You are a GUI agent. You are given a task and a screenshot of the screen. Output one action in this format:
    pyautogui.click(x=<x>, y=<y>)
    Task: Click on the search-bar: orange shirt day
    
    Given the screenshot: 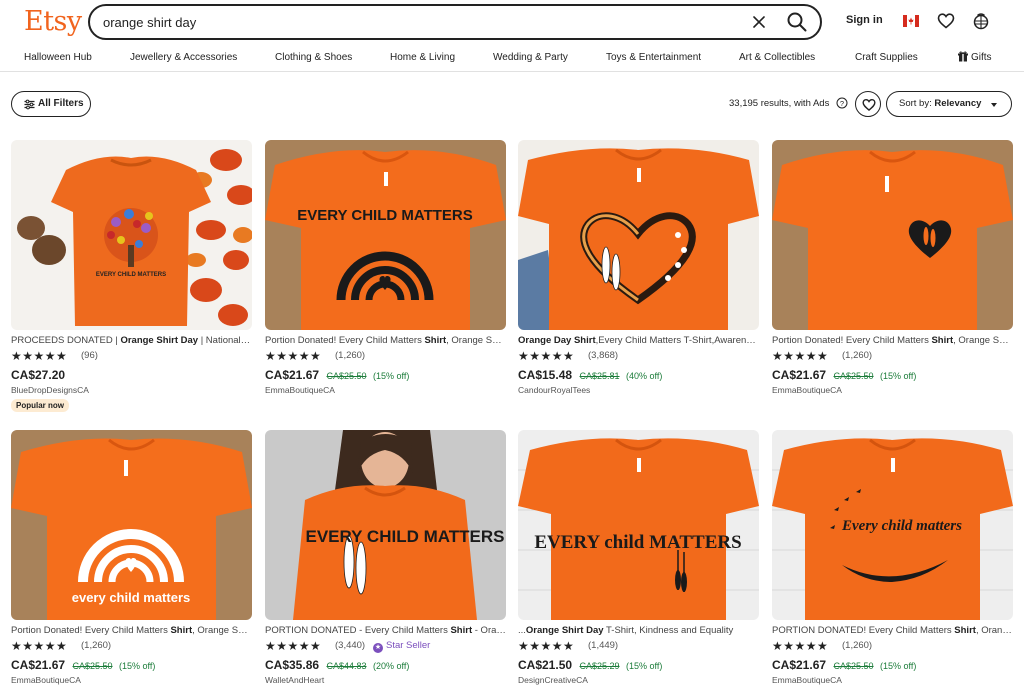 What is the action you would take?
    pyautogui.click(x=455, y=22)
    